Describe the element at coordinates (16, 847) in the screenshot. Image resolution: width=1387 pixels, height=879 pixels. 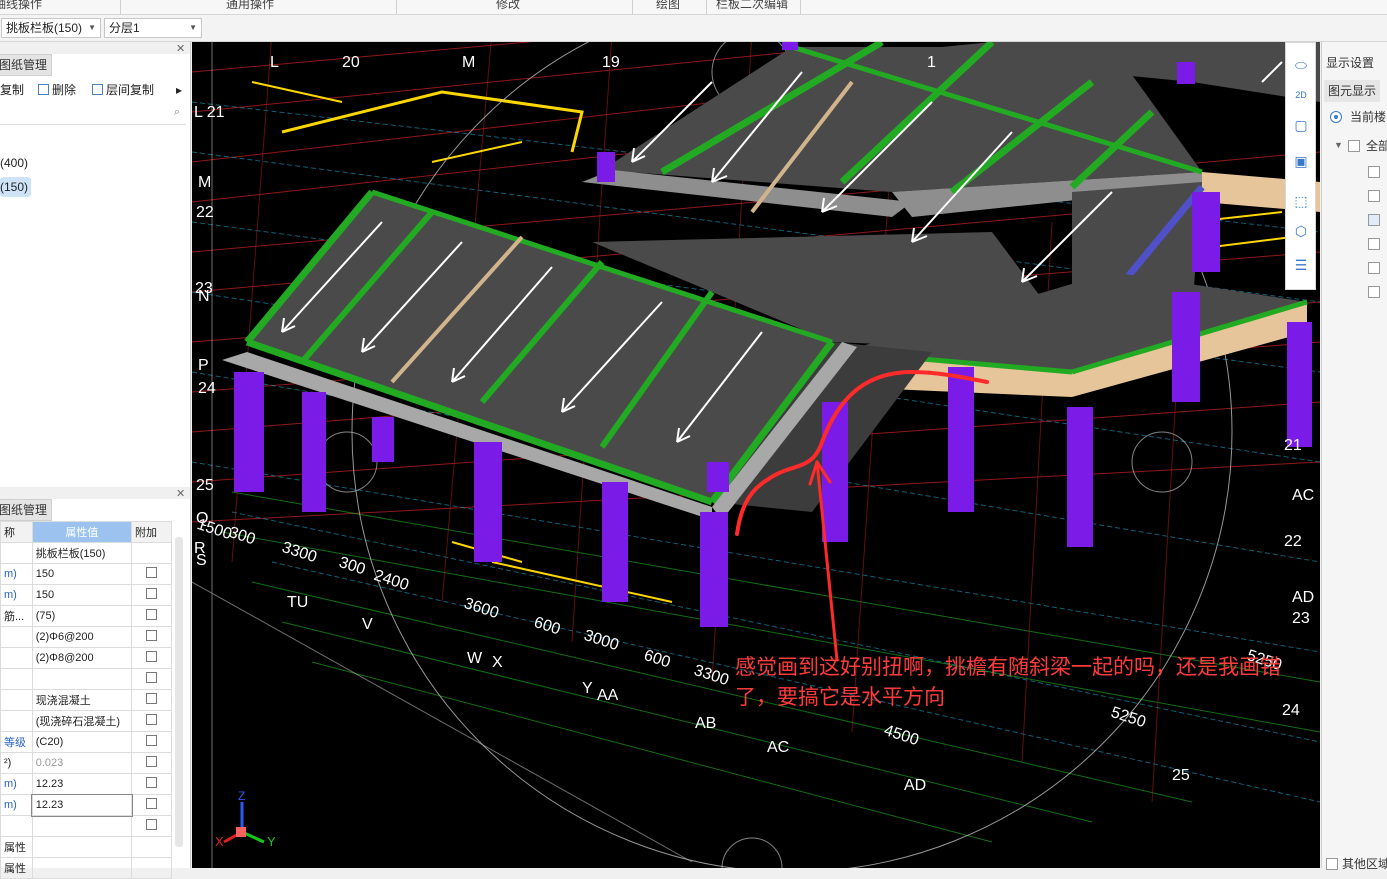
I see `prop-name: 属性` at that location.